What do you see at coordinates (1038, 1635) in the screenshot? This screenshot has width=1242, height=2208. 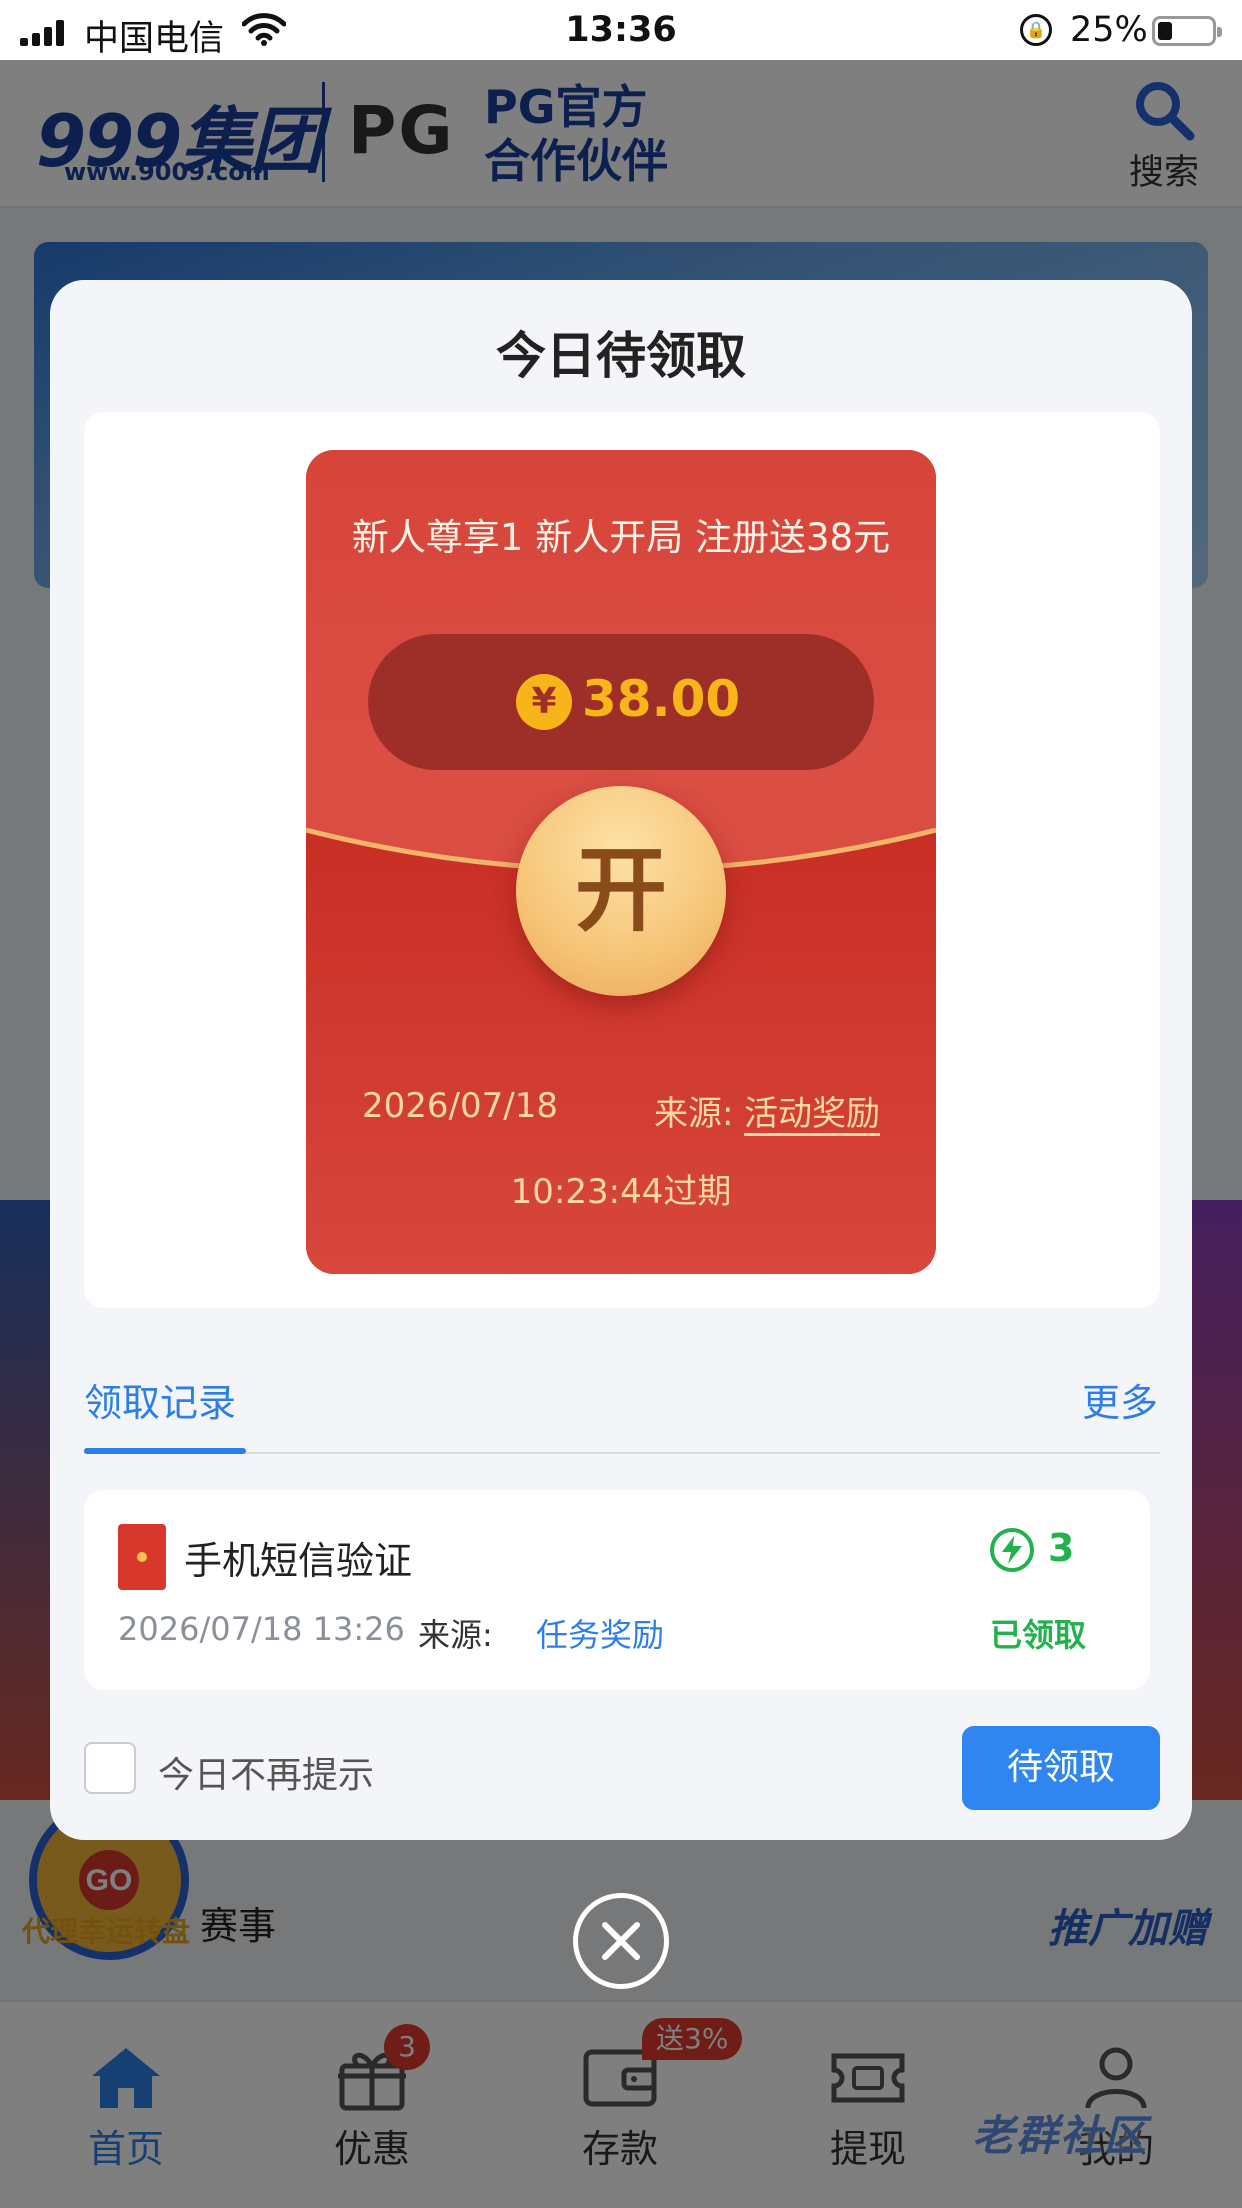 I see `record-status: 已领取` at bounding box center [1038, 1635].